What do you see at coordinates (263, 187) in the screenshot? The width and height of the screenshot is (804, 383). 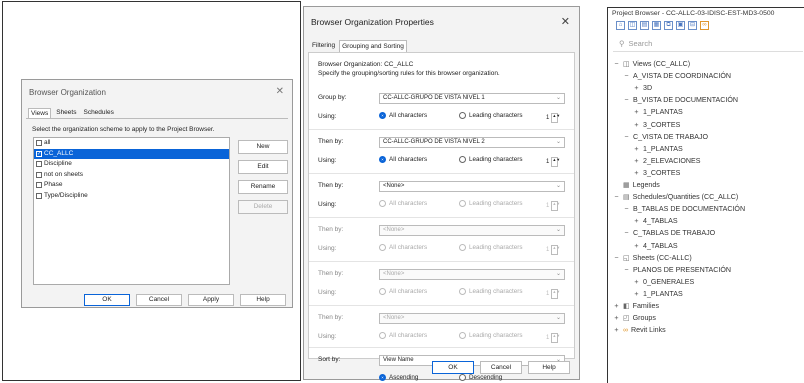 I see `rename-button: Rename` at bounding box center [263, 187].